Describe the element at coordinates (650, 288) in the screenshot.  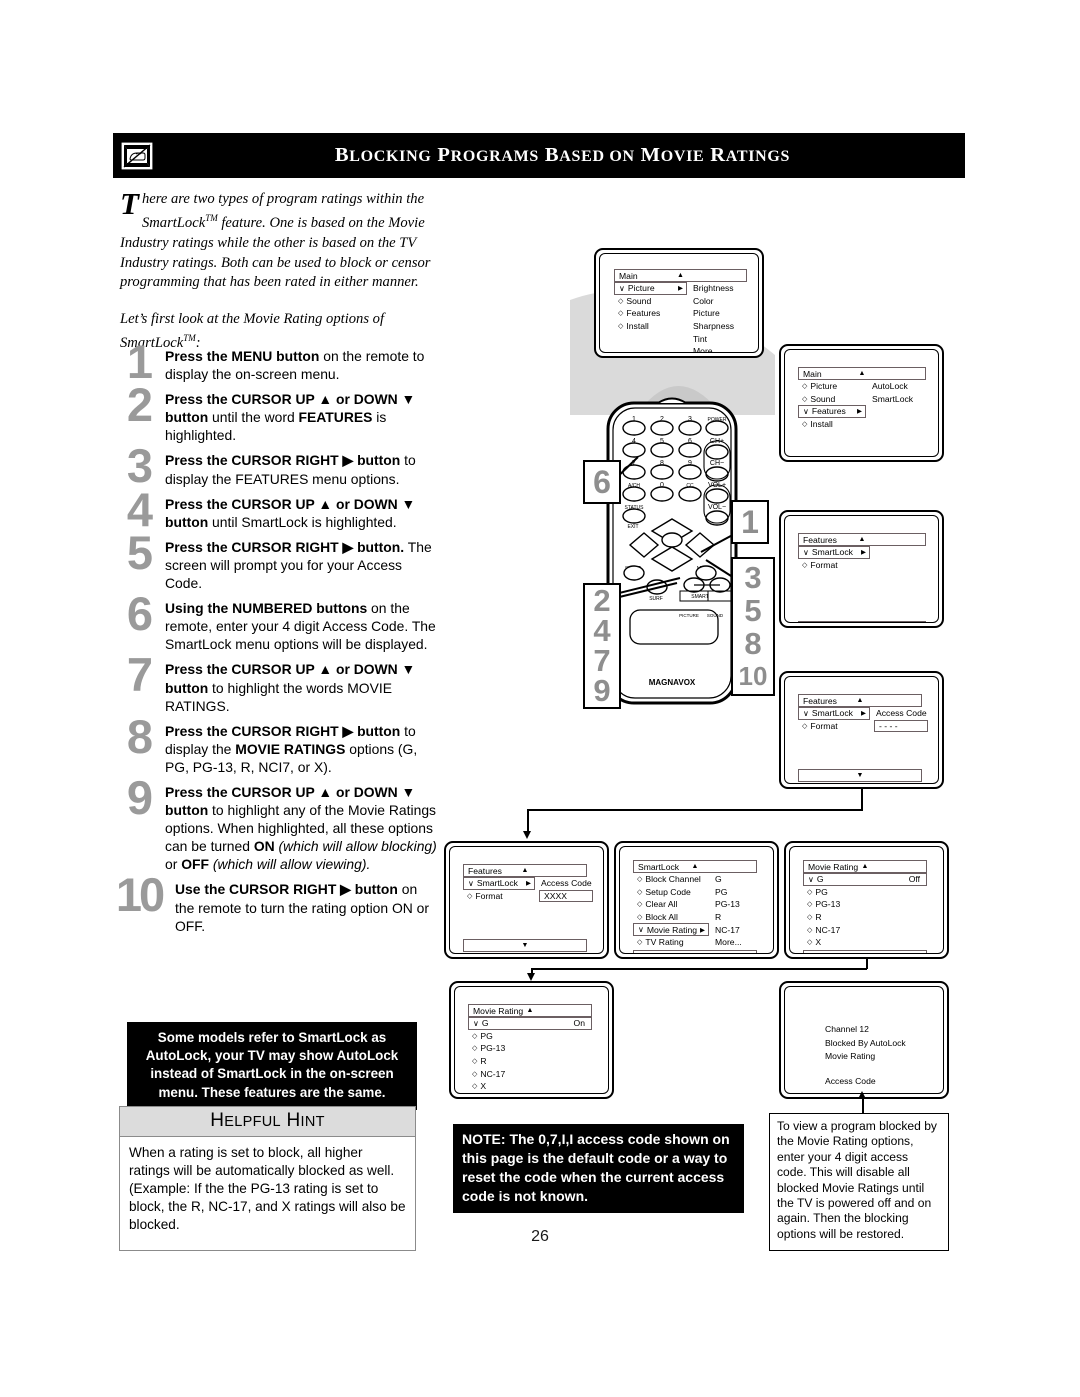
I see `osd-row: ∨ Picture ▶` at that location.